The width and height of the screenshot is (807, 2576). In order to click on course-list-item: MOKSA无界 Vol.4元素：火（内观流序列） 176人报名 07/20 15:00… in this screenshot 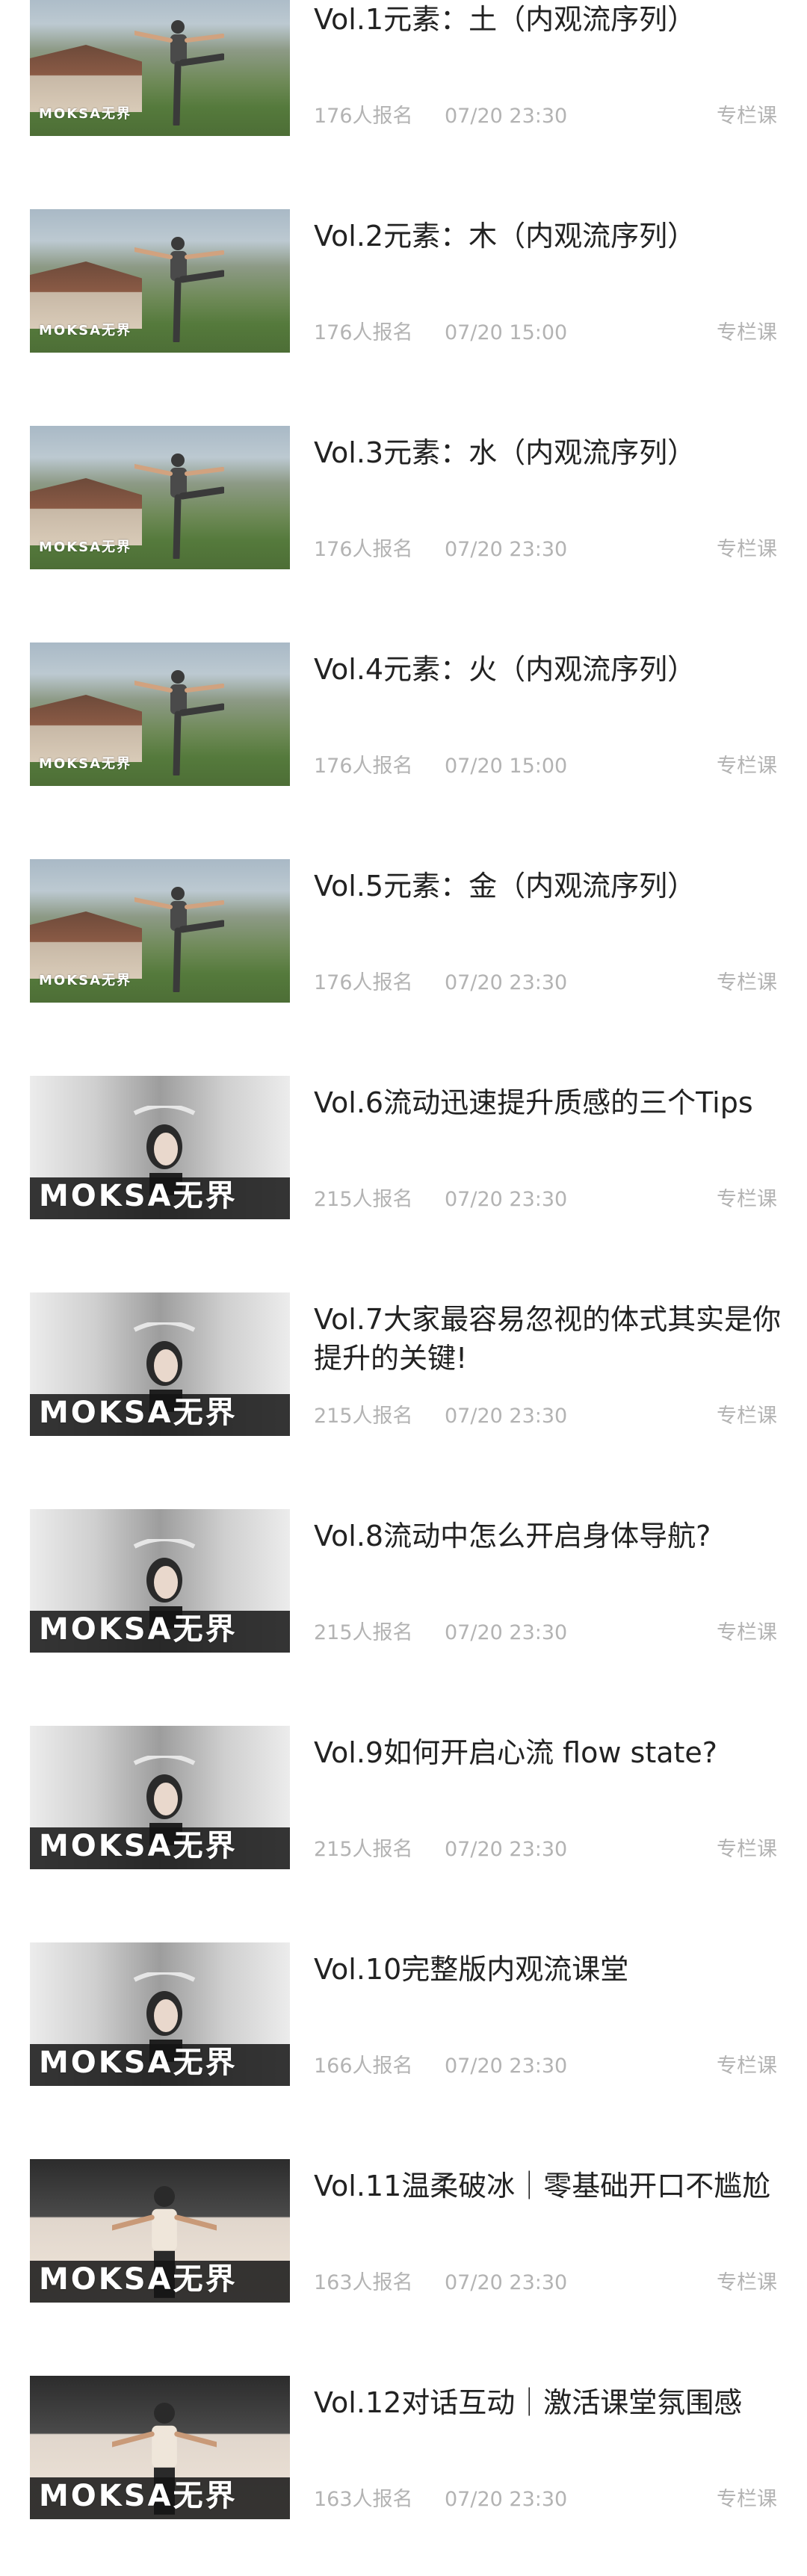, I will do `click(403, 725)`.